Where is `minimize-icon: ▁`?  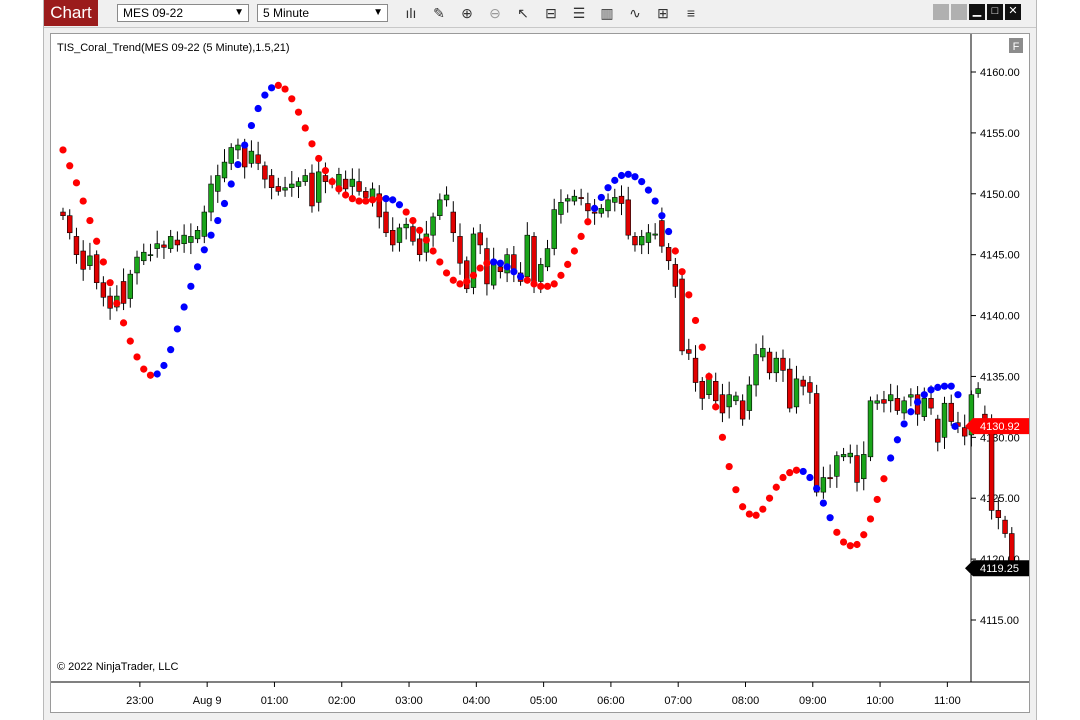 minimize-icon: ▁ is located at coordinates (977, 12).